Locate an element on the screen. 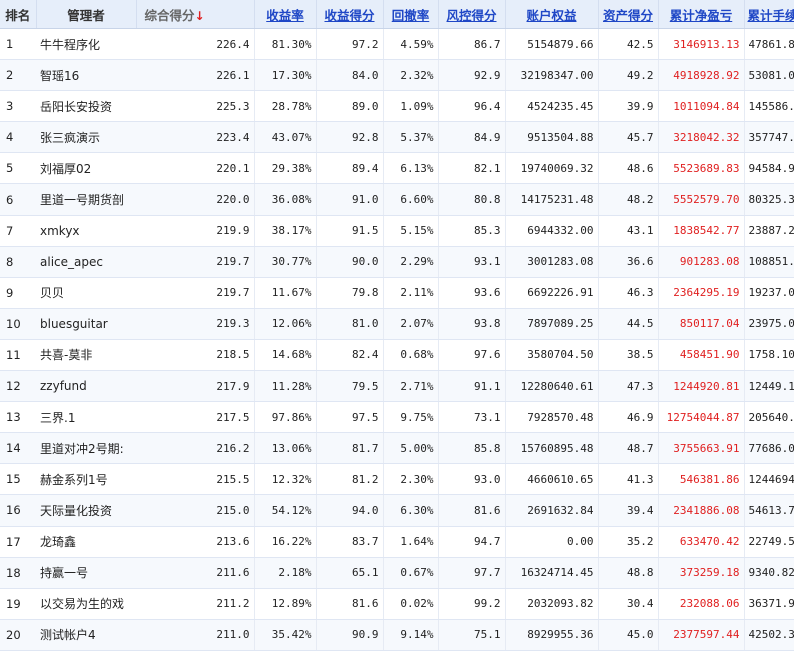 This screenshot has width=794, height=651. asset-score-cell: 35.2 is located at coordinates (628, 542).